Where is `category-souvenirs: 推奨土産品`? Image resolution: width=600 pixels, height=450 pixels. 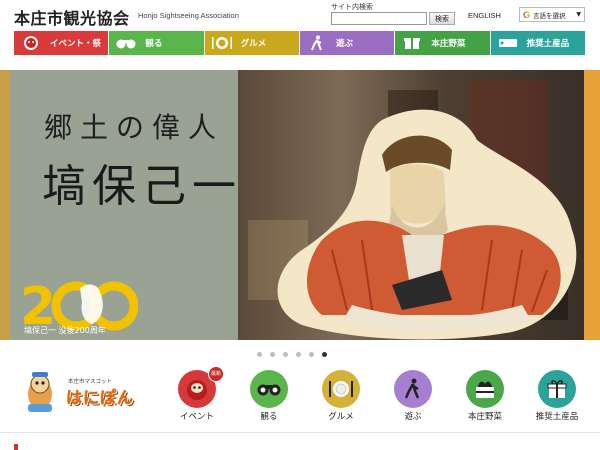
category-souvenirs: 推奨土産品 is located at coordinates (557, 396).